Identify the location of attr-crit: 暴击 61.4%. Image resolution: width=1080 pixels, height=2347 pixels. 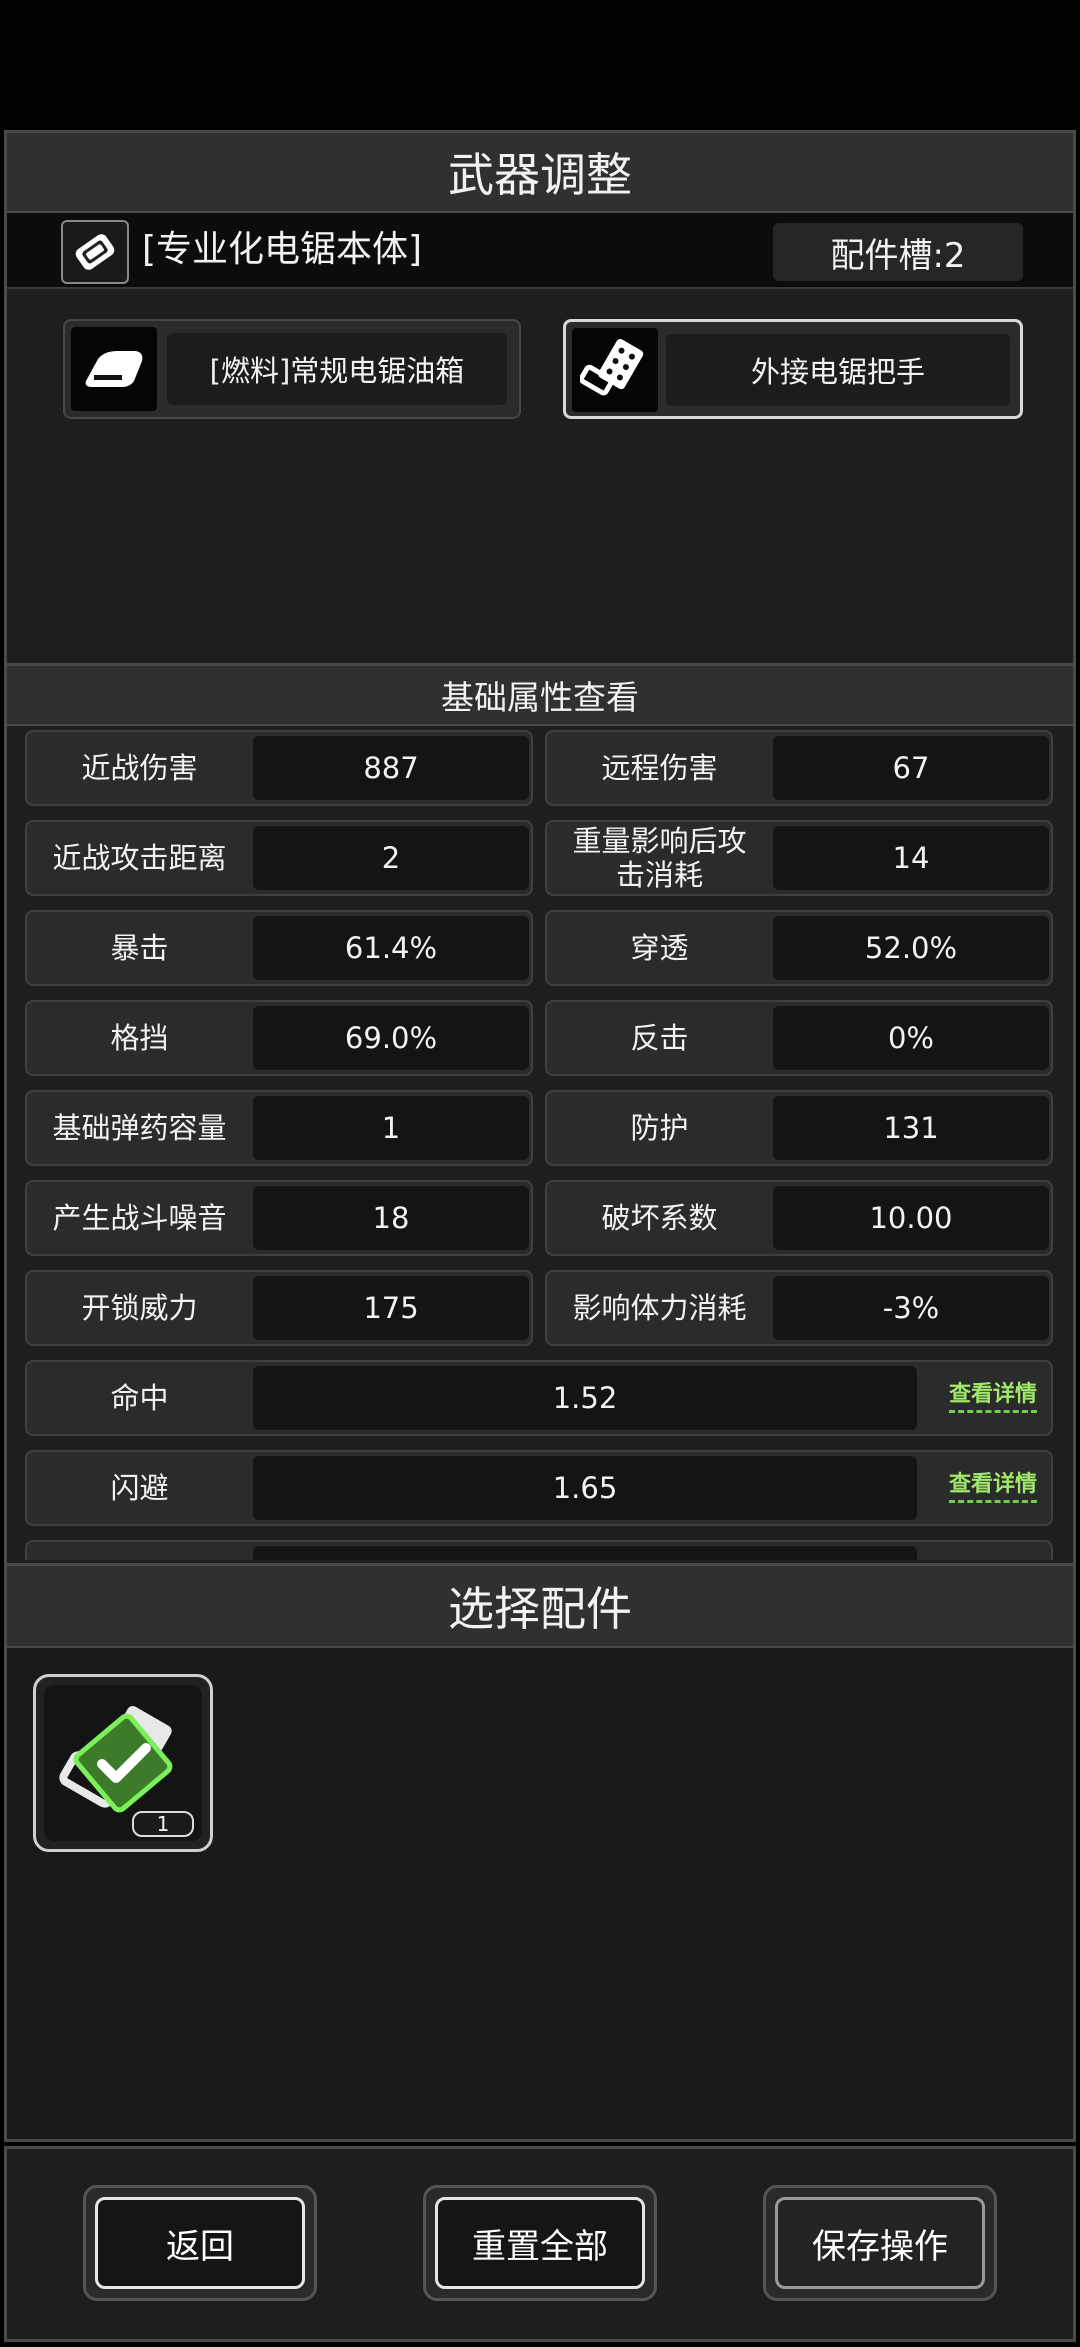
(279, 948).